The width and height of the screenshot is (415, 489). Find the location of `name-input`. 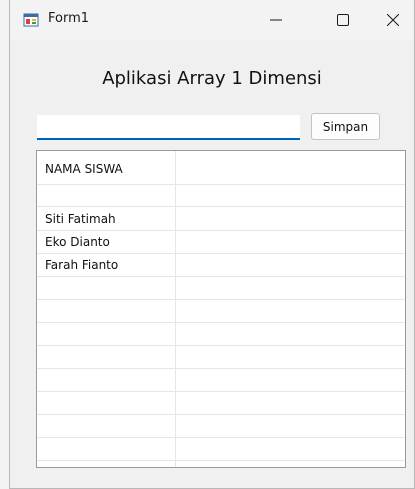

name-input is located at coordinates (168, 127).